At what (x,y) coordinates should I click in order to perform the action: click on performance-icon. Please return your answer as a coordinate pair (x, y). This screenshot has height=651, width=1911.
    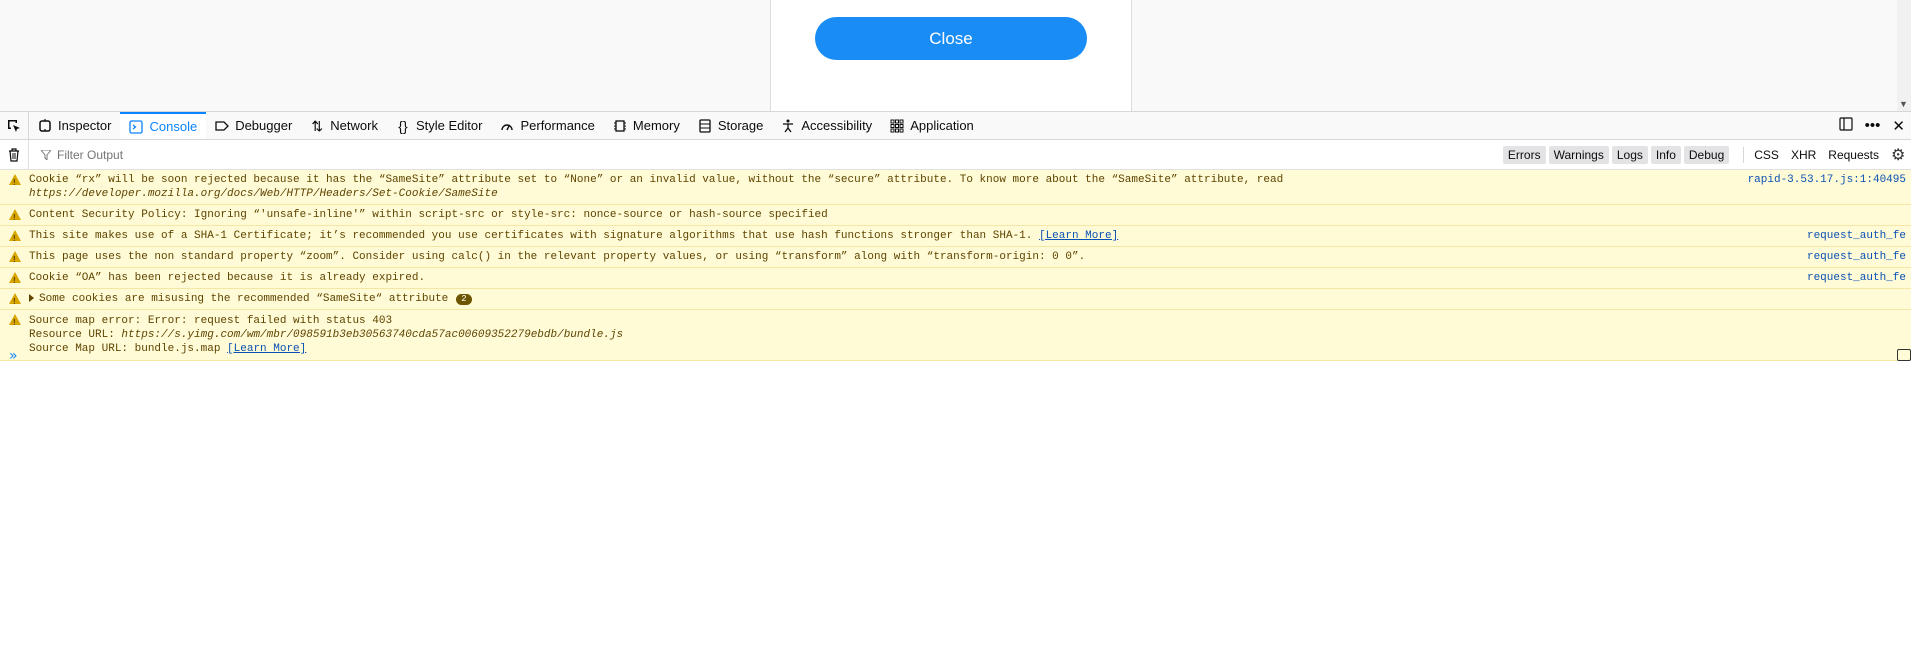
    Looking at the image, I should click on (507, 126).